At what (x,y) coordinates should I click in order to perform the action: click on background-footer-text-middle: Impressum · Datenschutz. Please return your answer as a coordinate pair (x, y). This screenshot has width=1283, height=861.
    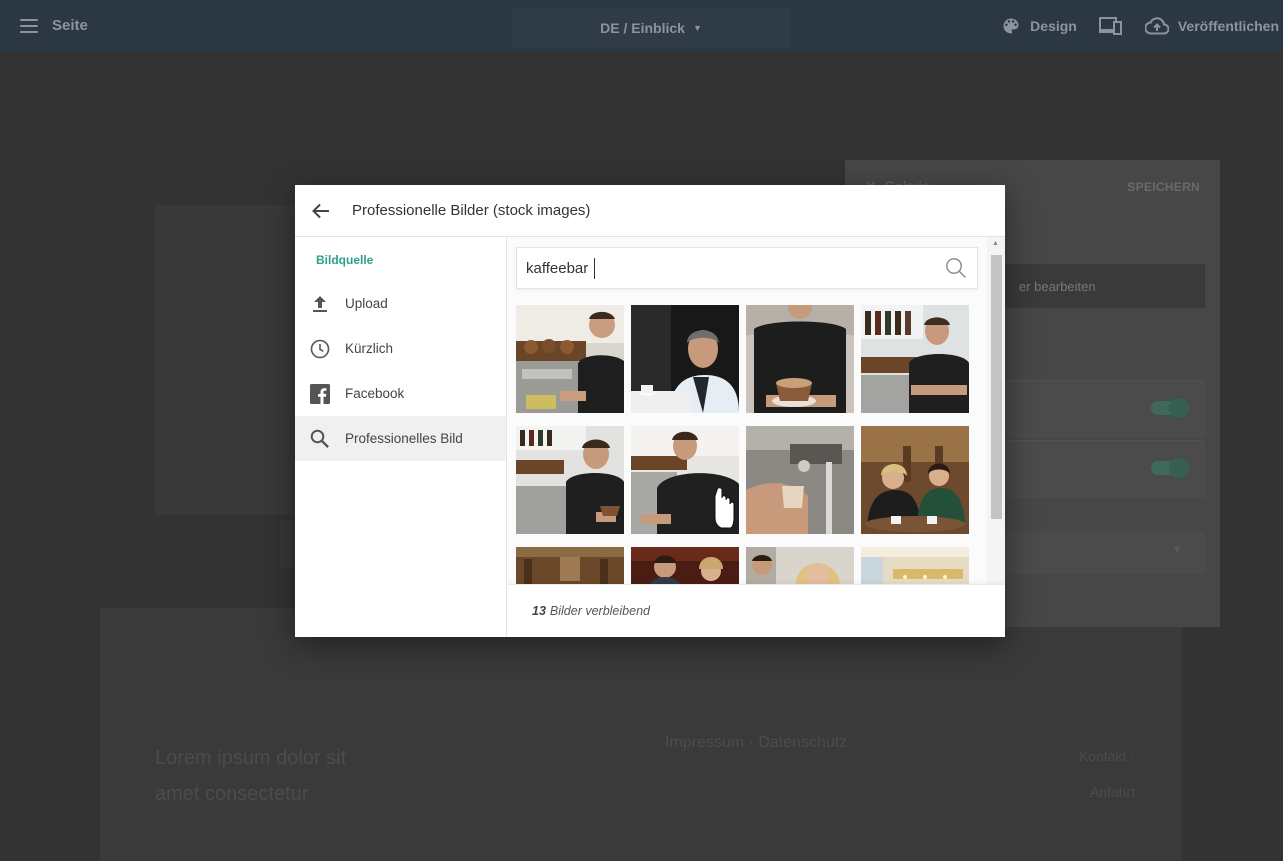
    Looking at the image, I should click on (756, 742).